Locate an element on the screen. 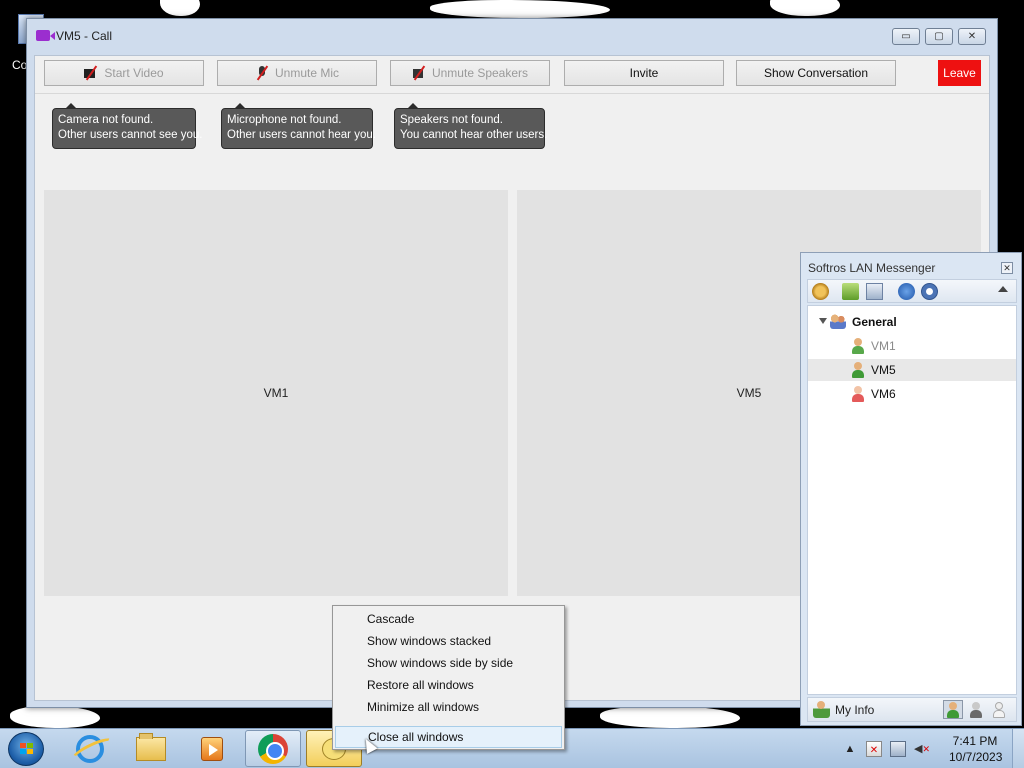 Image resolution: width=1024 pixels, height=768 pixels. group-icon is located at coordinates (838, 321).